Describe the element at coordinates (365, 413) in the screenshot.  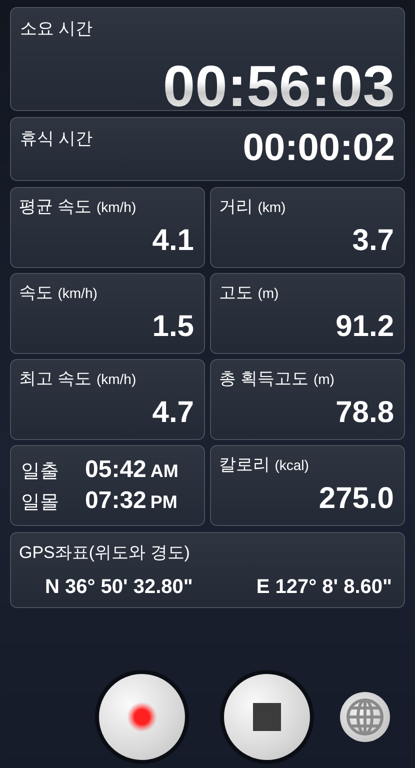
I see `stat-value: 78.8` at that location.